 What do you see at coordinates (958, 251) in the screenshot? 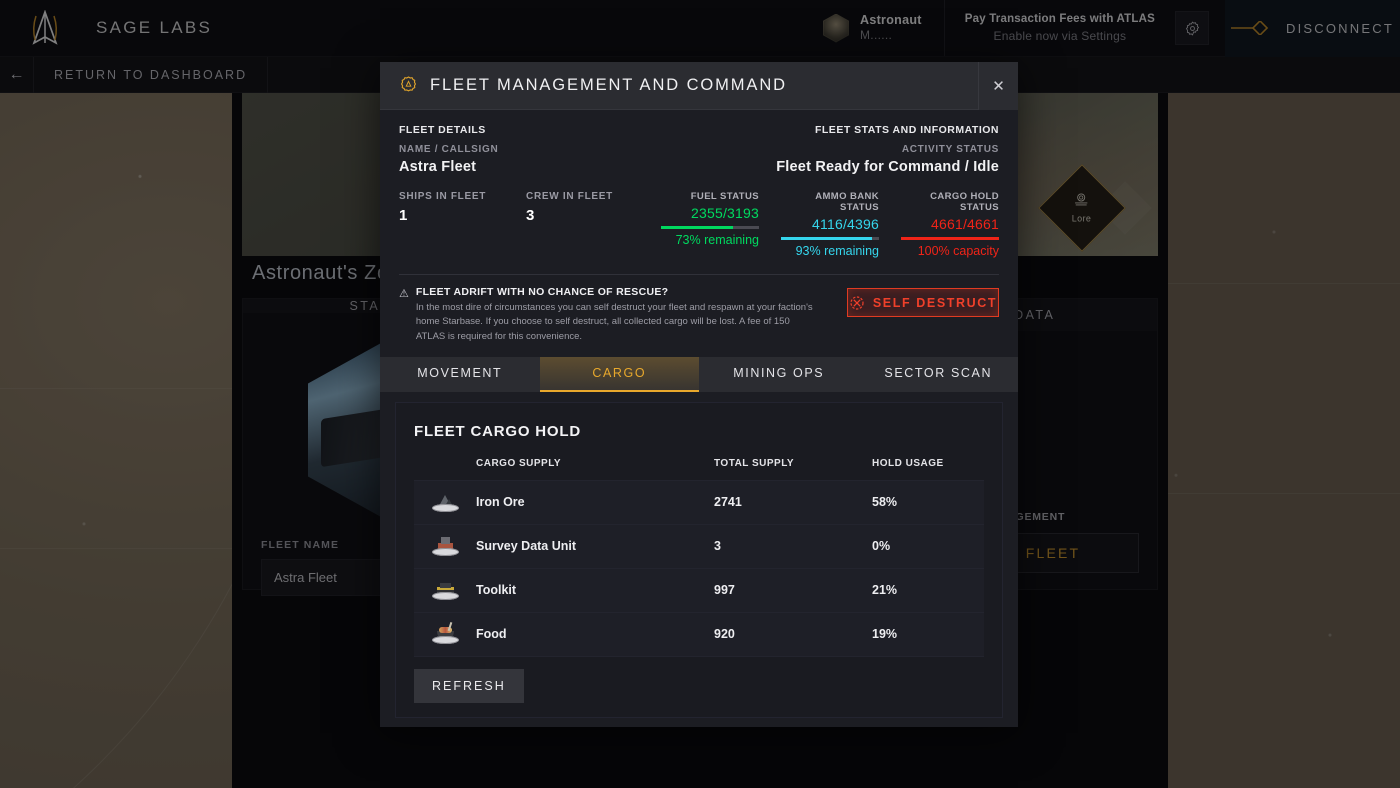
I see `cargo-status-remaining: 100% capacity` at bounding box center [958, 251].